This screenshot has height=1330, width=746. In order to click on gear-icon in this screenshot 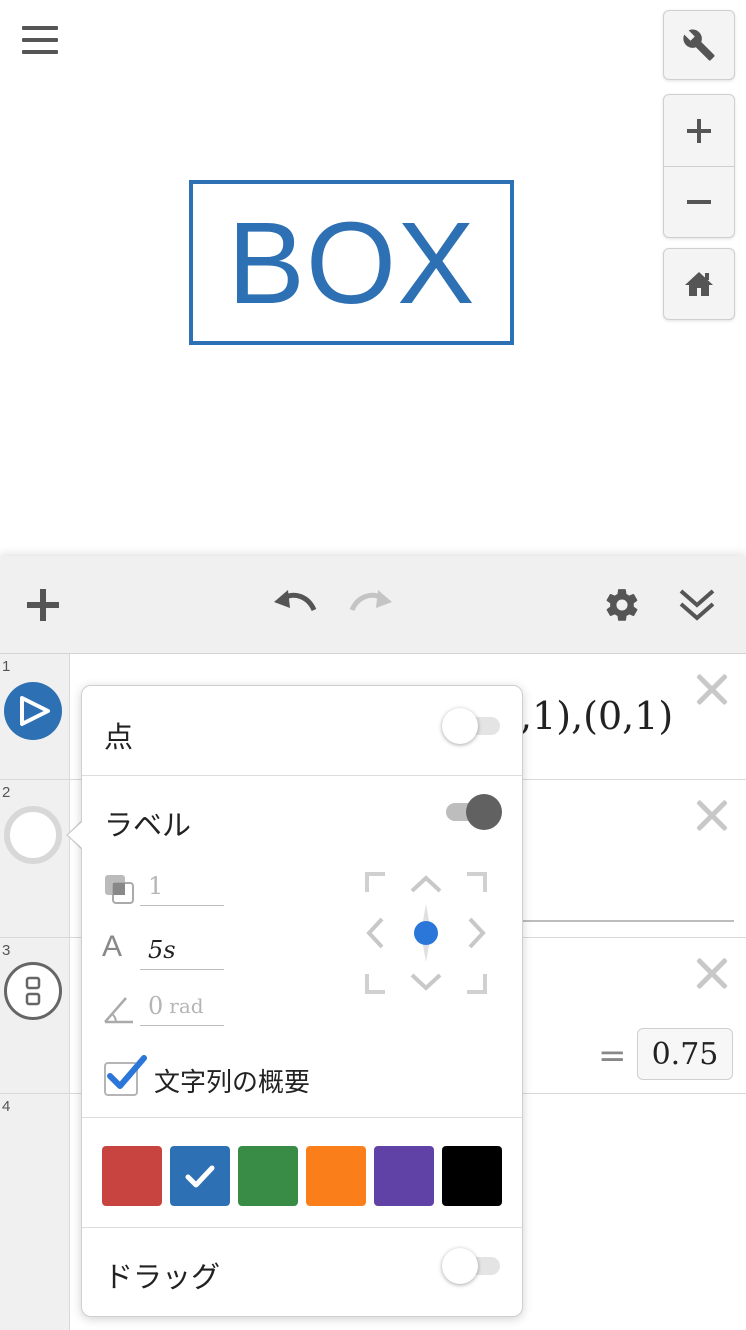, I will do `click(622, 605)`.